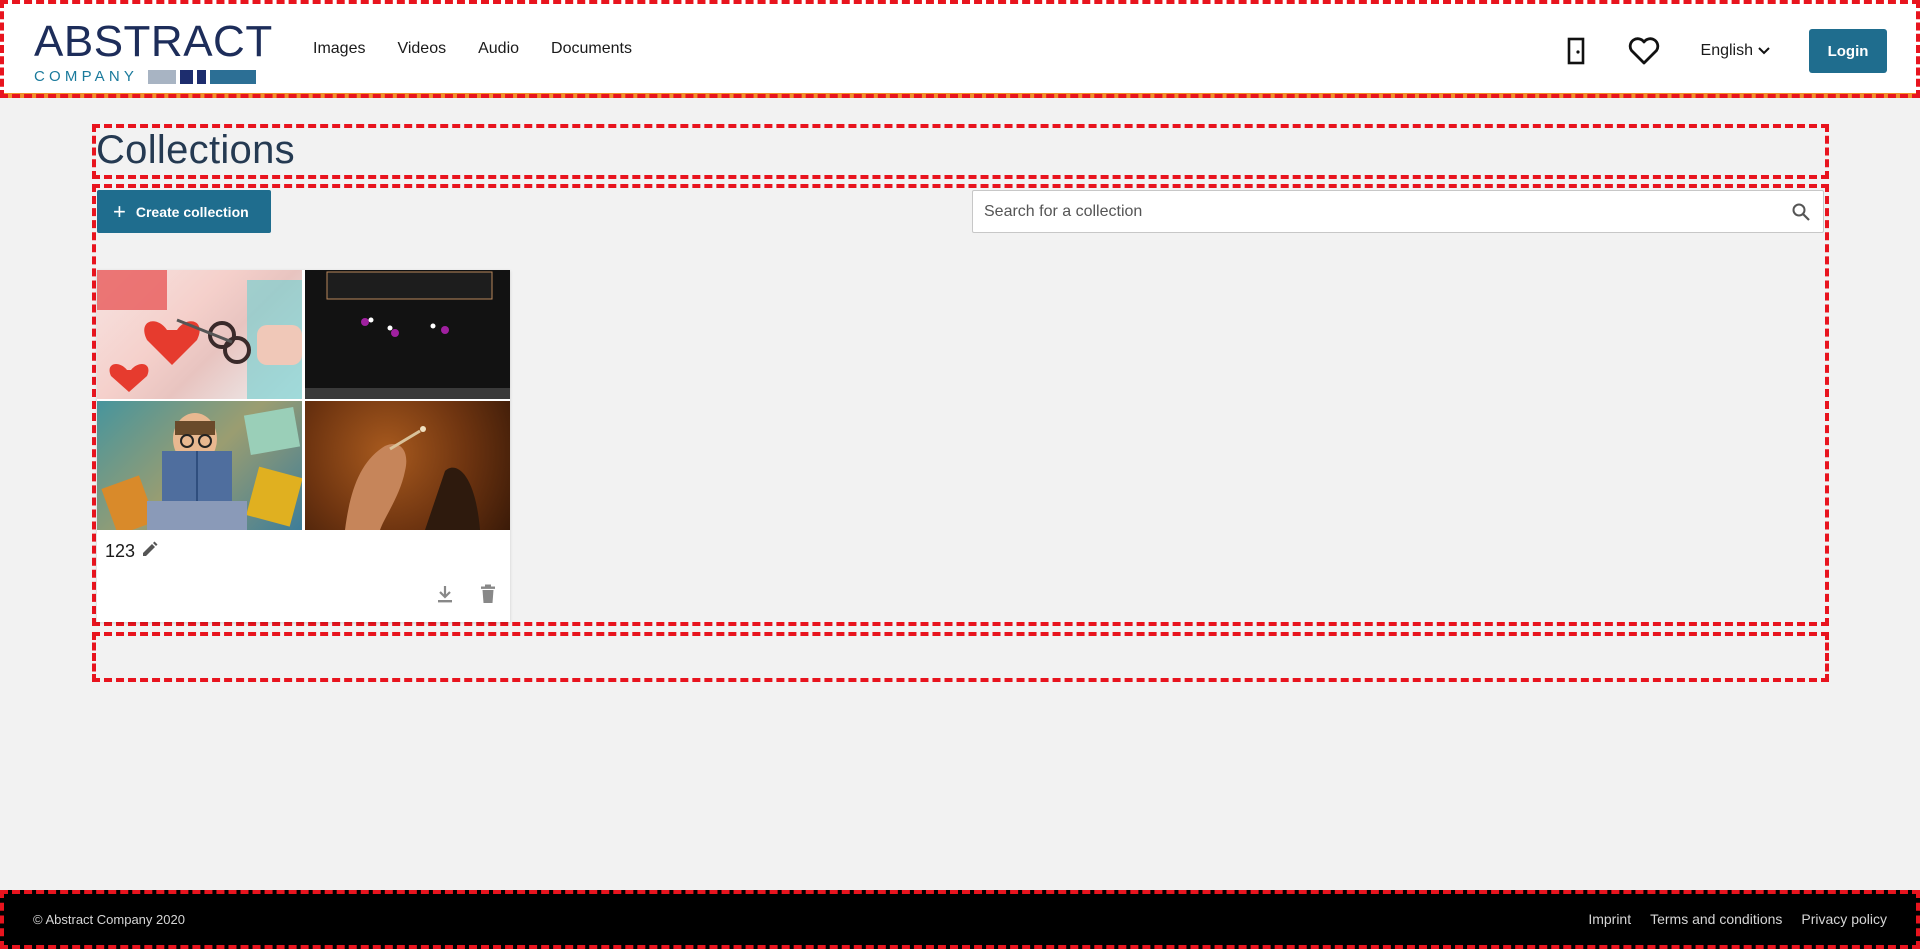 This screenshot has height=949, width=1920. What do you see at coordinates (1726, 50) in the screenshot?
I see `language-label: English` at bounding box center [1726, 50].